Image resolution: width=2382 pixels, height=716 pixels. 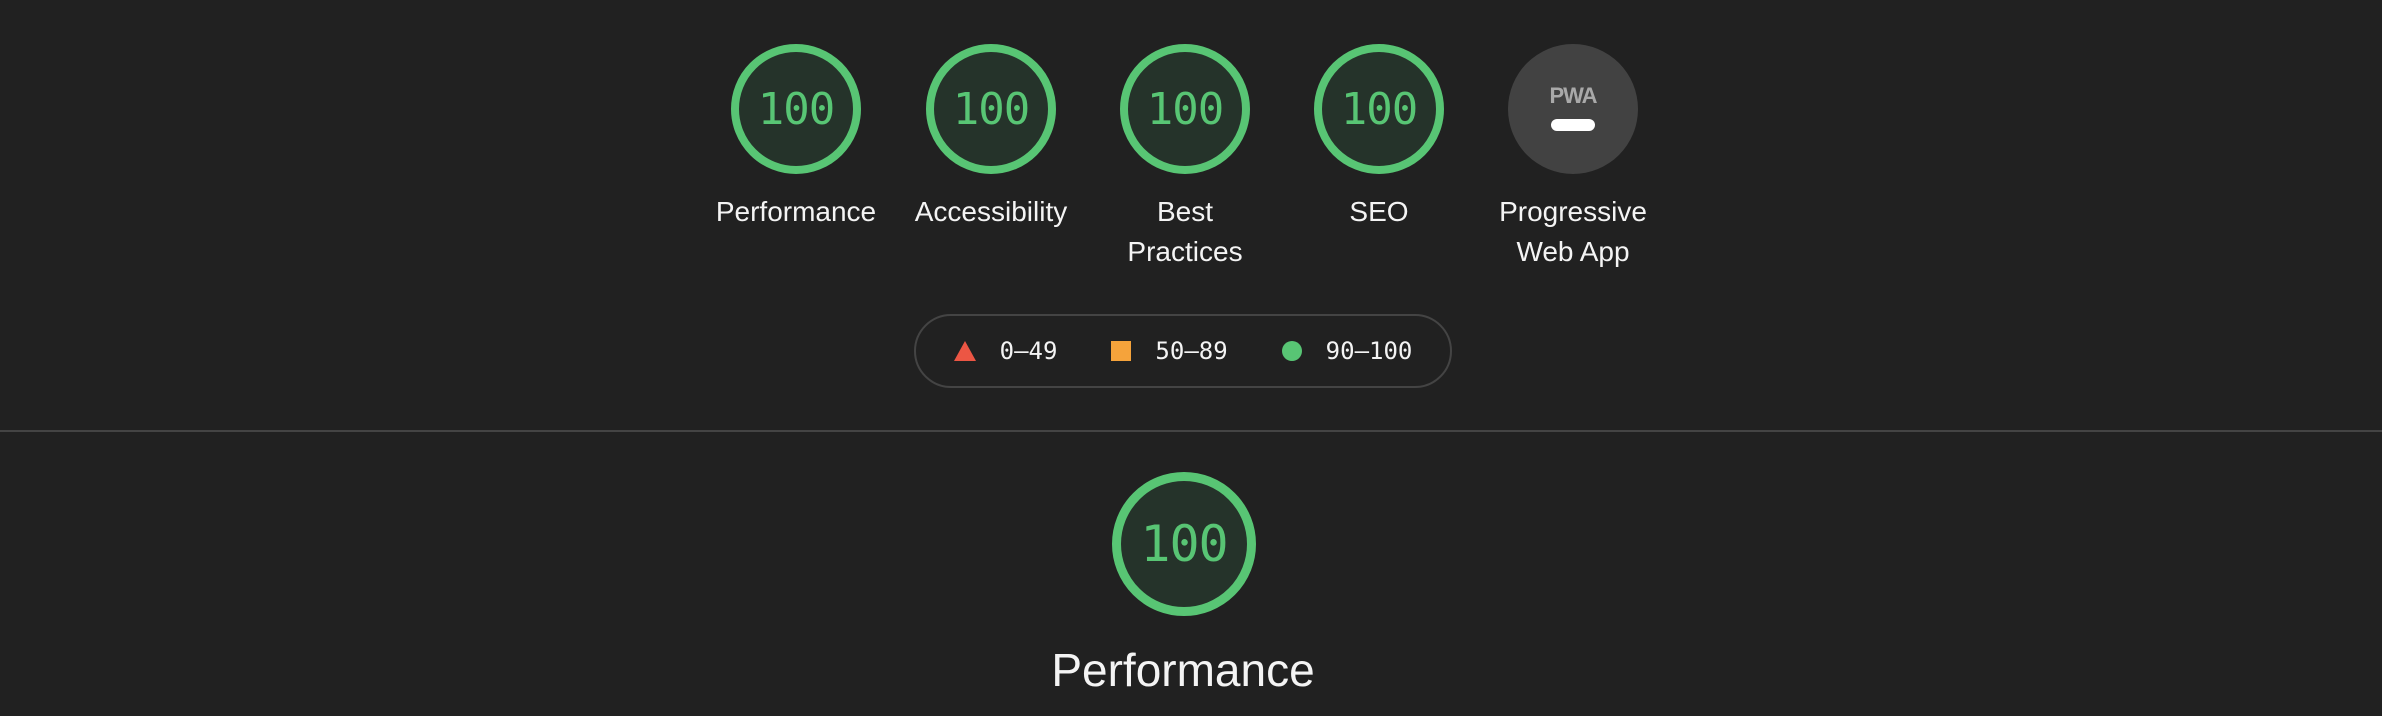 I want to click on pwa-dash-icon, so click(x=1573, y=125).